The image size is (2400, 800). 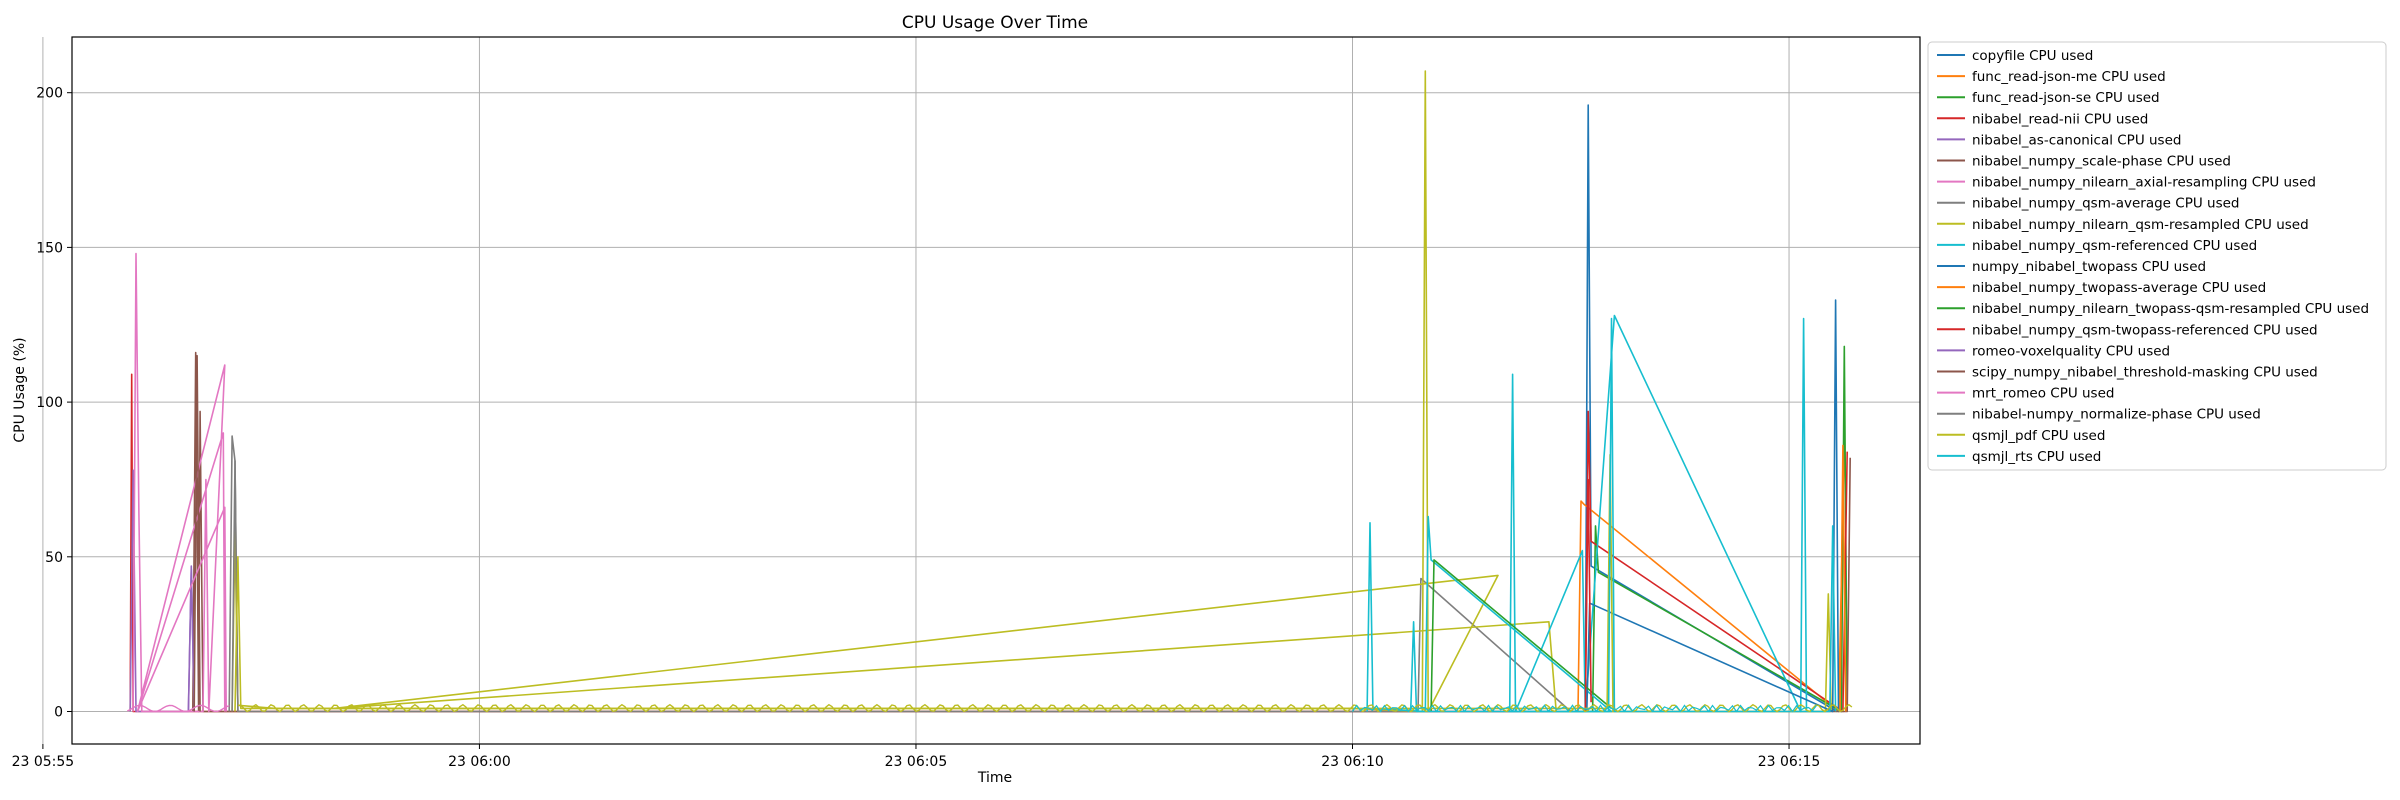 What do you see at coordinates (479, 762) in the screenshot?
I see `x-tick-label: 23 06:00` at bounding box center [479, 762].